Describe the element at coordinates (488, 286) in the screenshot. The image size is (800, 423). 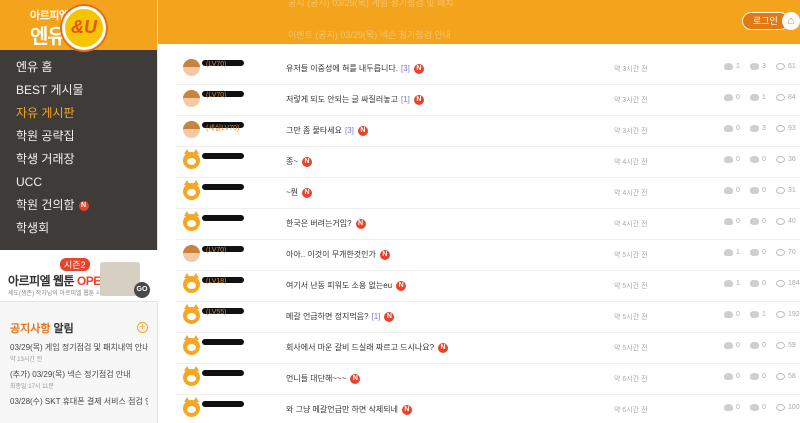
I see `post-row: (LV18) 여기서 난동 피워도 소용 없는eu N 약 5시간 전 1 0 184` at that location.